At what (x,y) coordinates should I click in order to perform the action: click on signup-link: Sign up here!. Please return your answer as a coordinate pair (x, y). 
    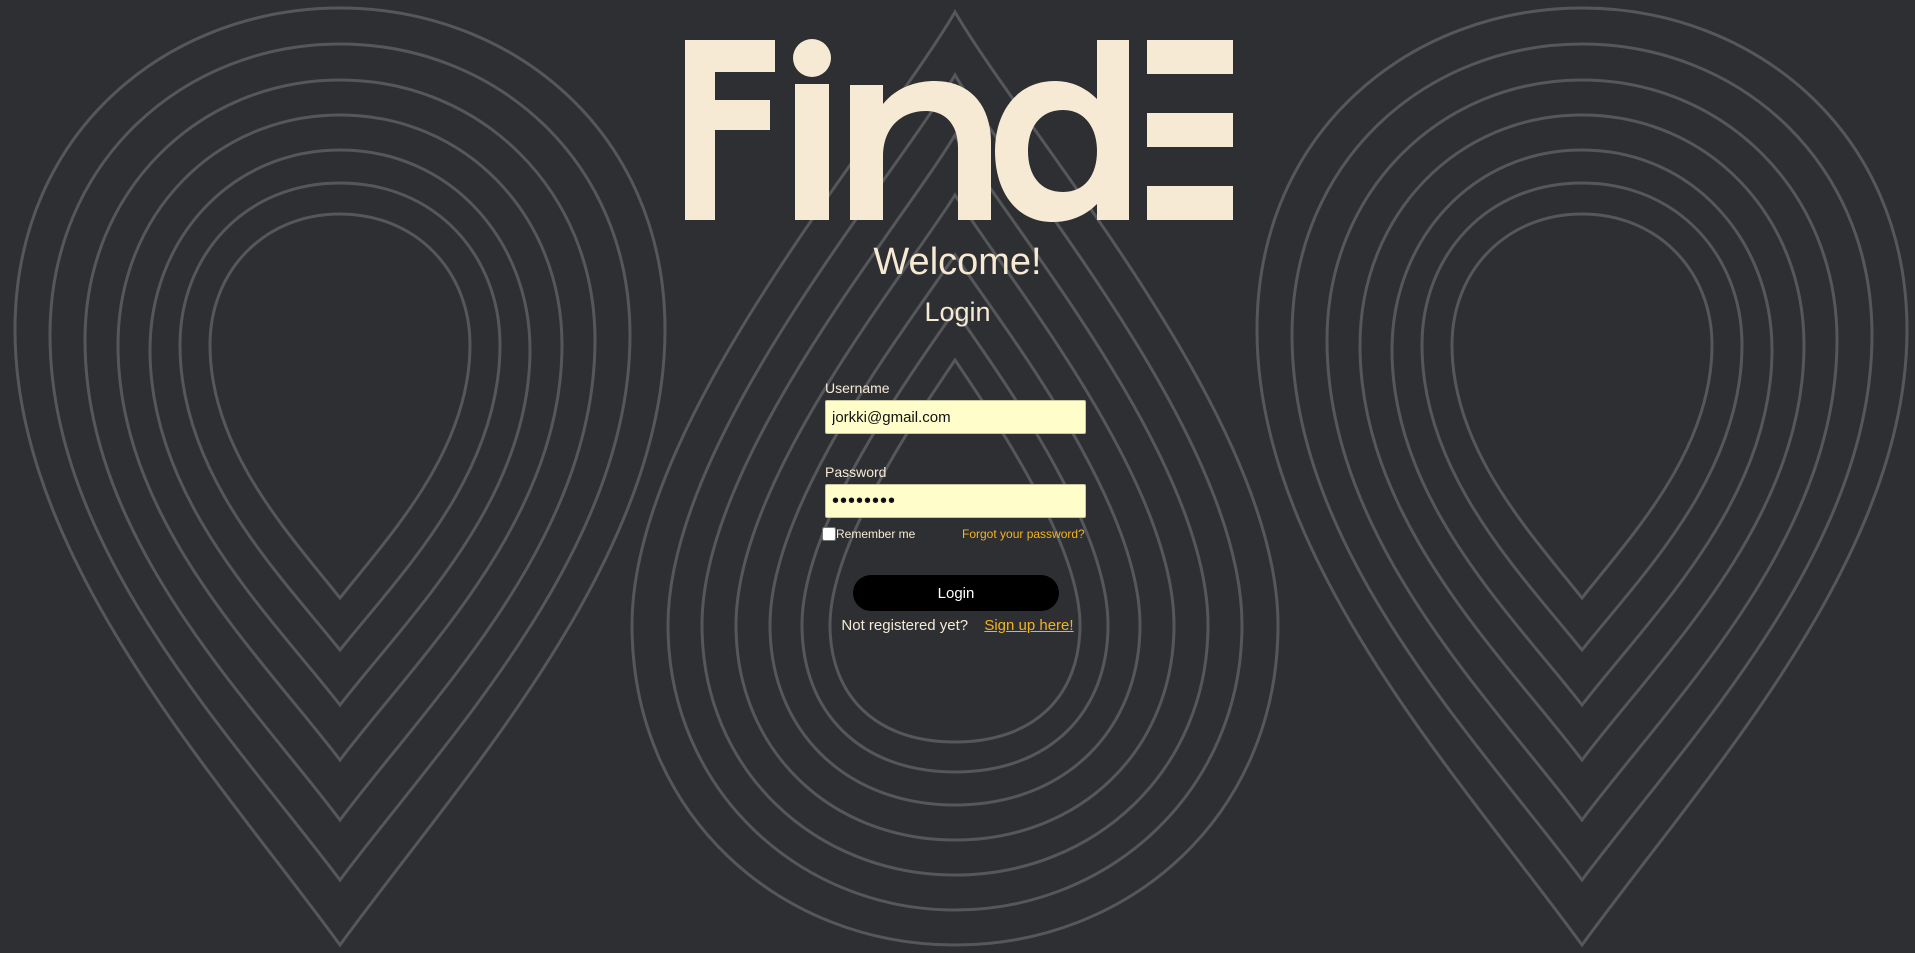
    Looking at the image, I should click on (1028, 625).